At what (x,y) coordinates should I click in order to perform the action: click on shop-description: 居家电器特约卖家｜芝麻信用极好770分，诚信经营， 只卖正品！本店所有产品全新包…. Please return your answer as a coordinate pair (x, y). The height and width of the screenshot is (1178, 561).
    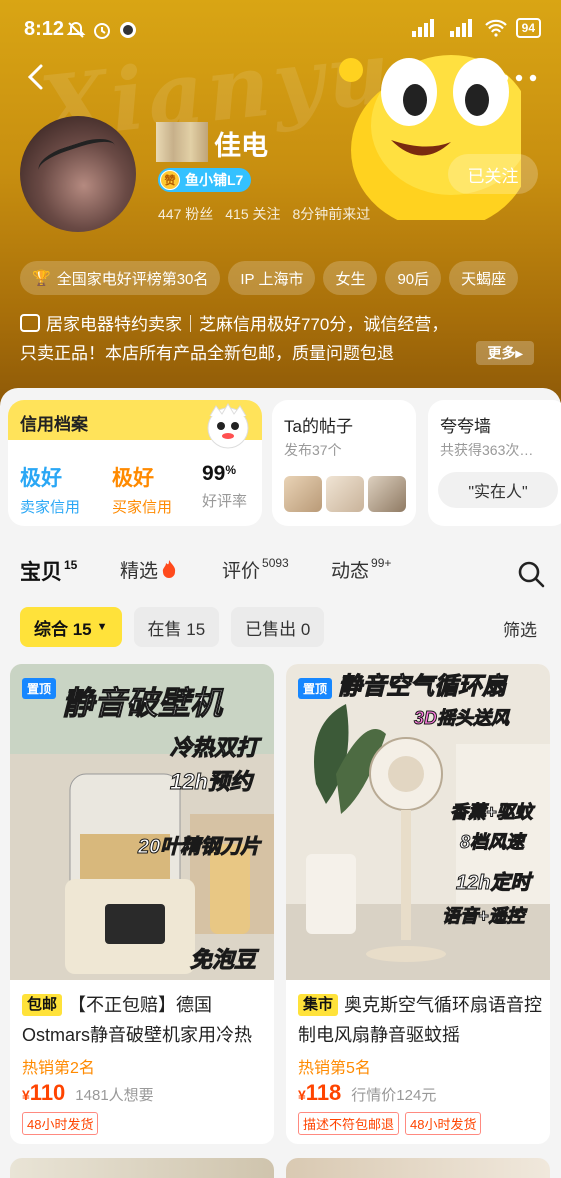
    Looking at the image, I should click on (280, 339).